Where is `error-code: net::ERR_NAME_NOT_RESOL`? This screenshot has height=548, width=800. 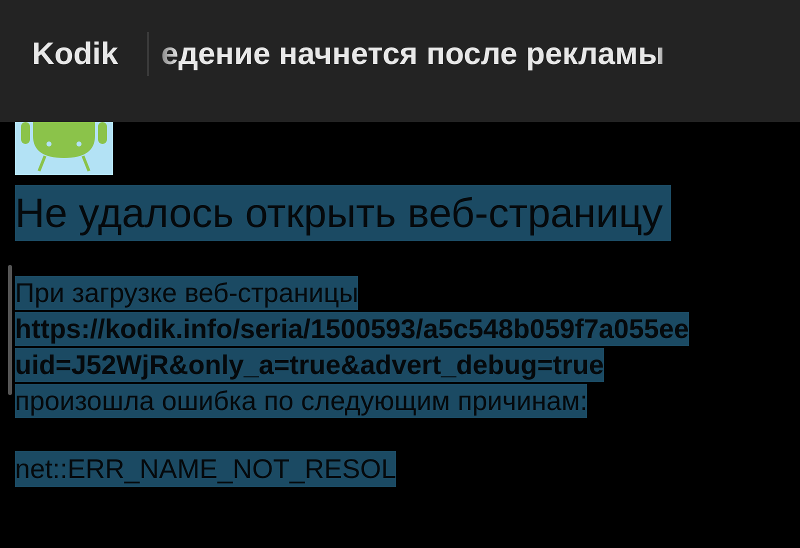
error-code: net::ERR_NAME_NOT_RESOL is located at coordinates (205, 469).